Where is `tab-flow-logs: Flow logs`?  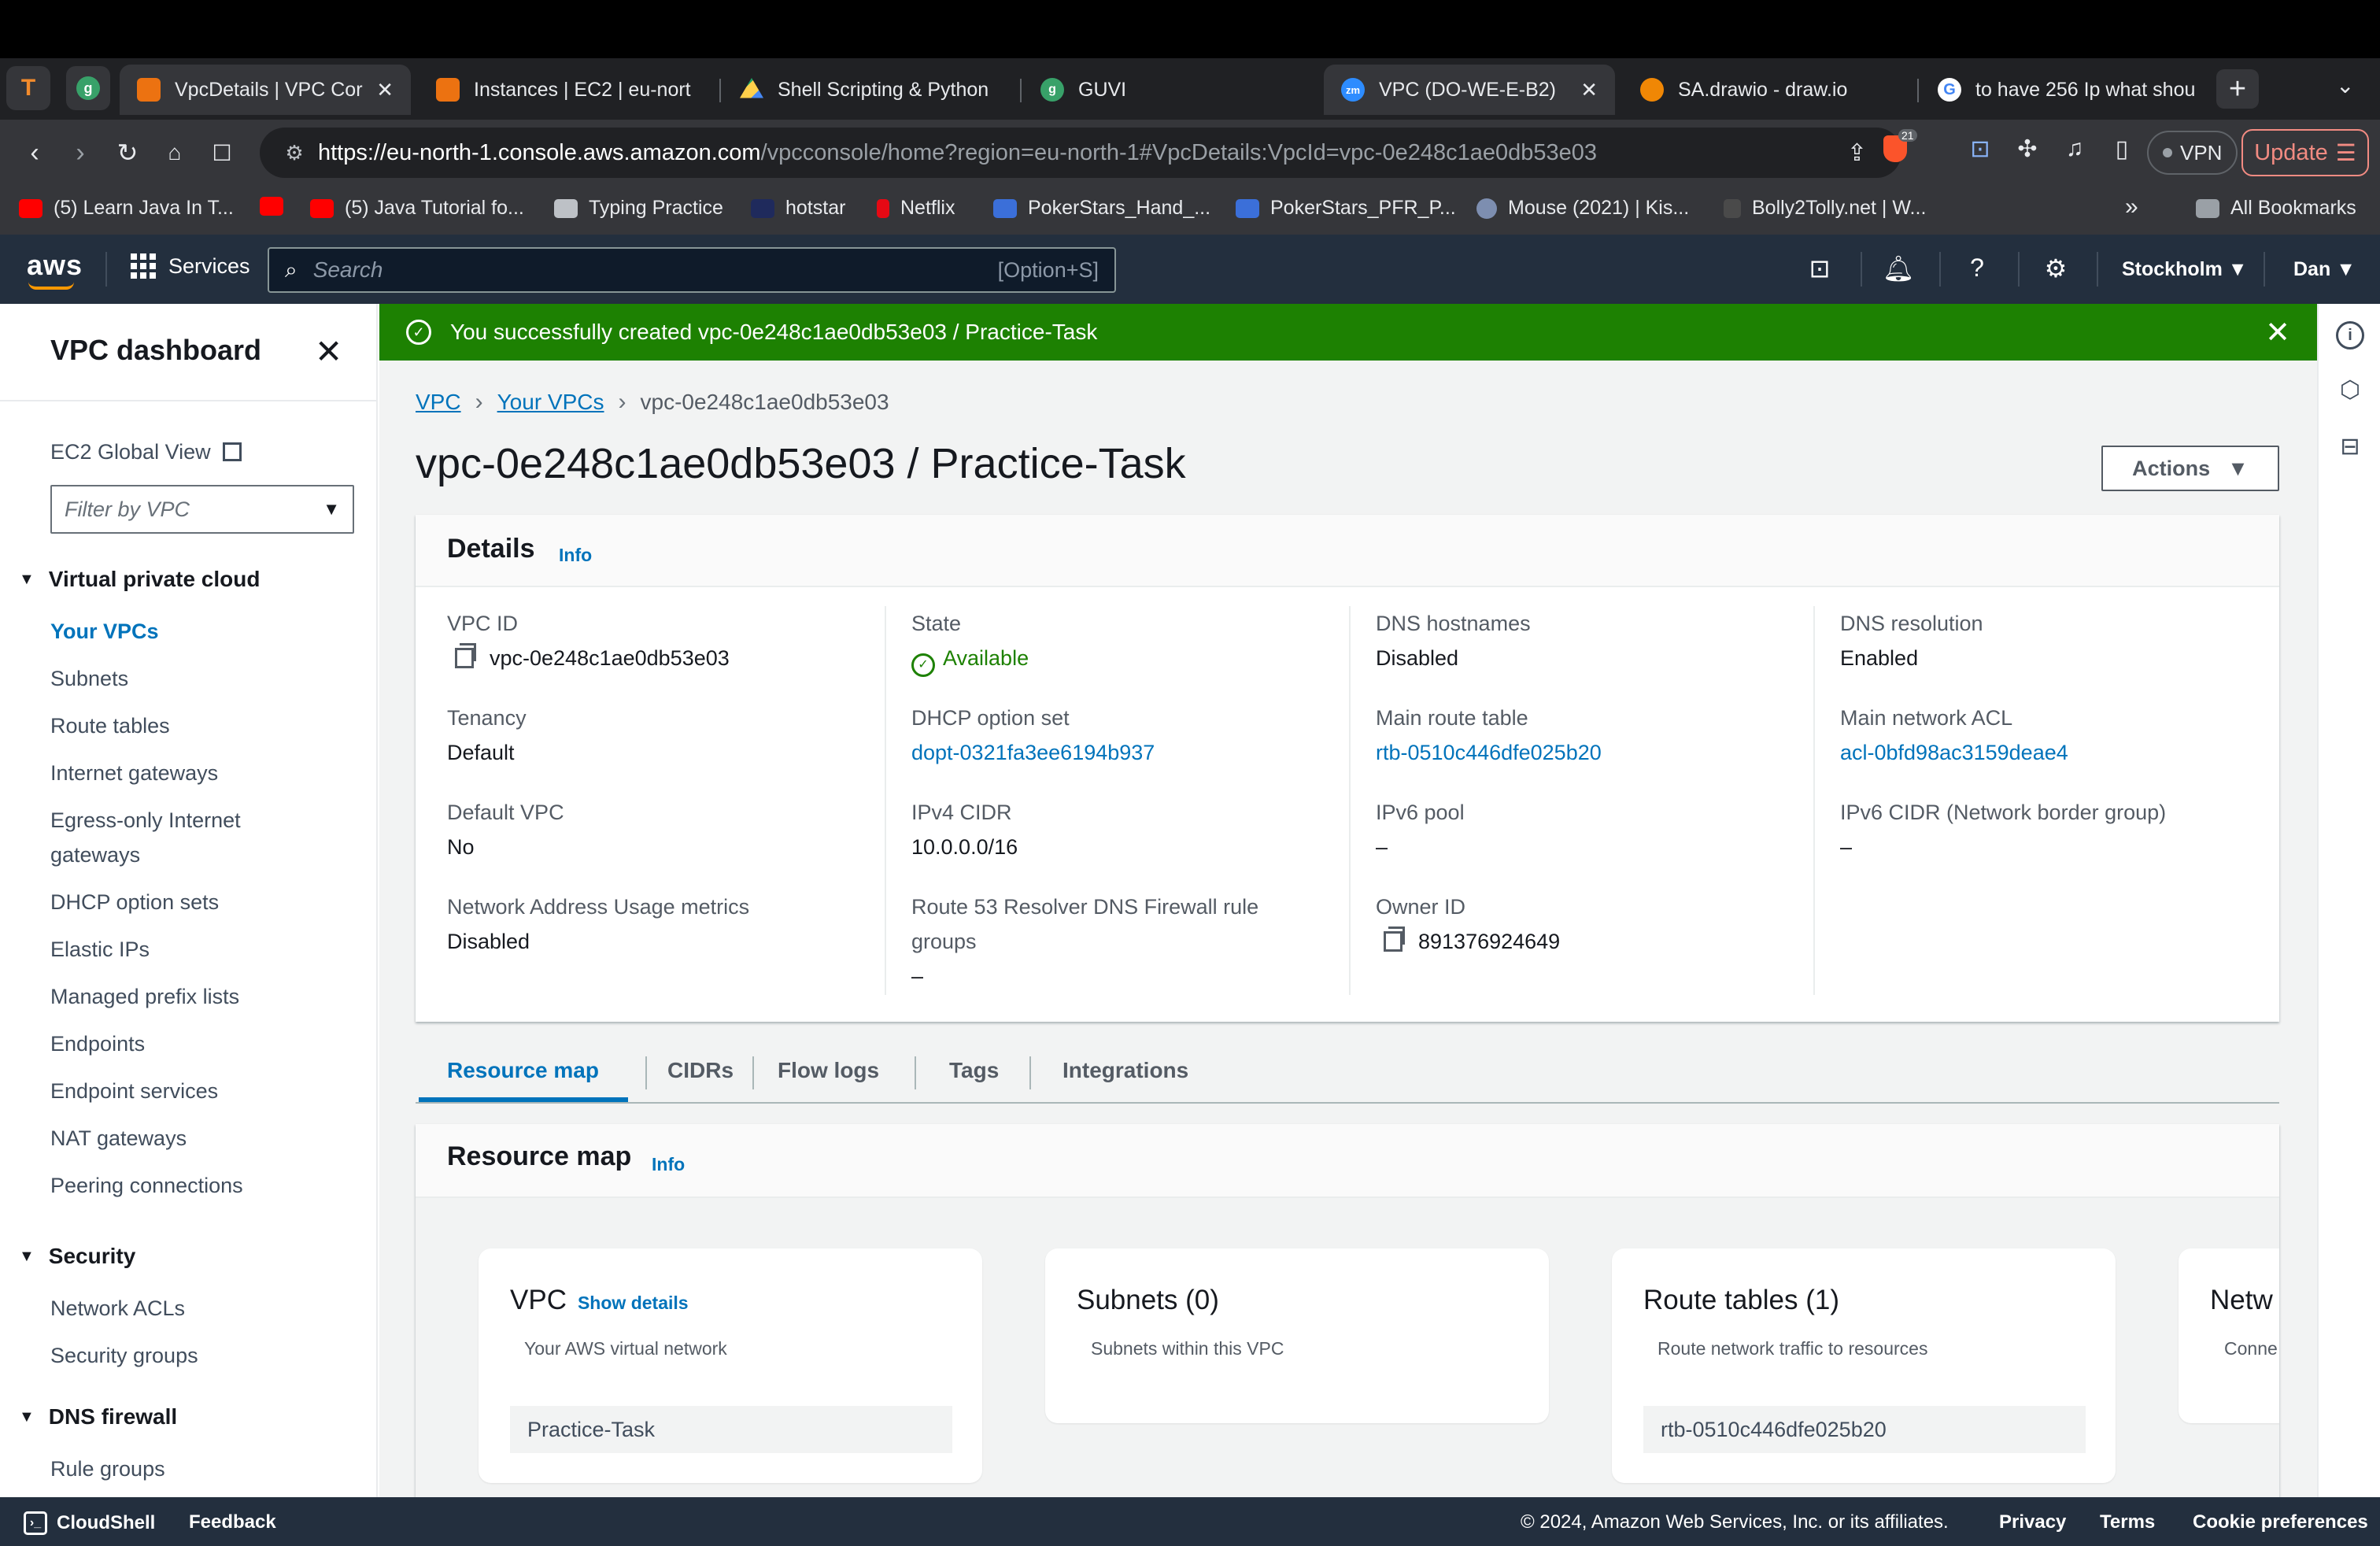 tab-flow-logs: Flow logs is located at coordinates (828, 1070).